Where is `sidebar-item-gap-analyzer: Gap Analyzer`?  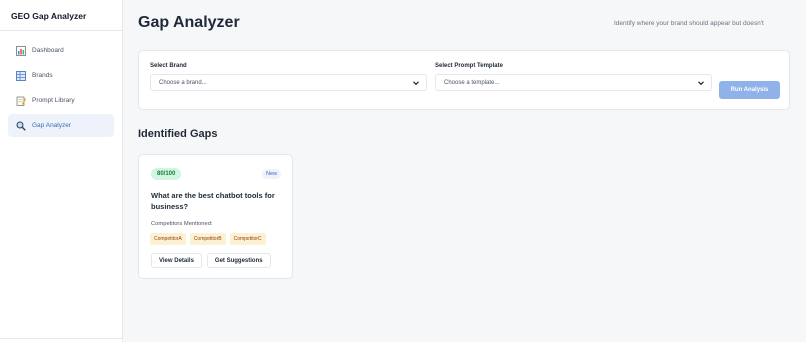
sidebar-item-gap-analyzer: Gap Analyzer is located at coordinates (61, 125).